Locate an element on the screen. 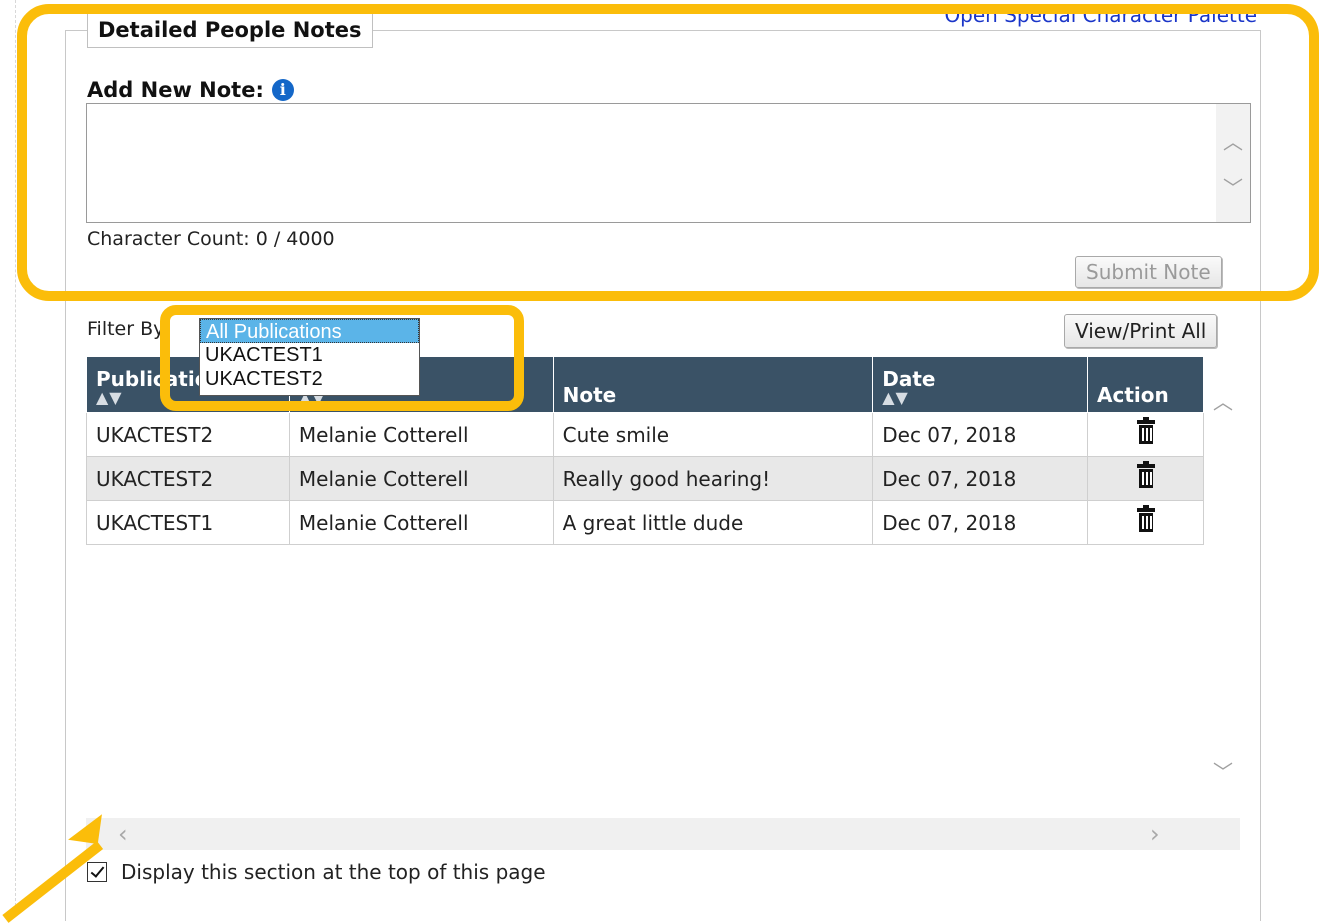 This screenshot has height=923, width=1327. submit-note-button: Submit Note is located at coordinates (1148, 272).